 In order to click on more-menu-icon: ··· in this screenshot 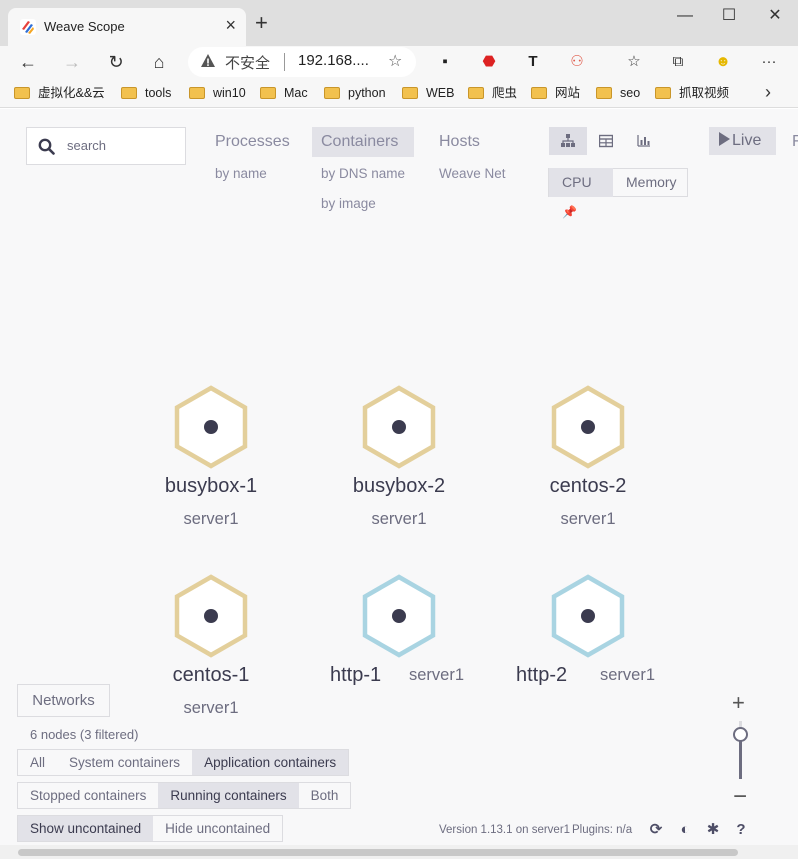, I will do `click(769, 62)`.